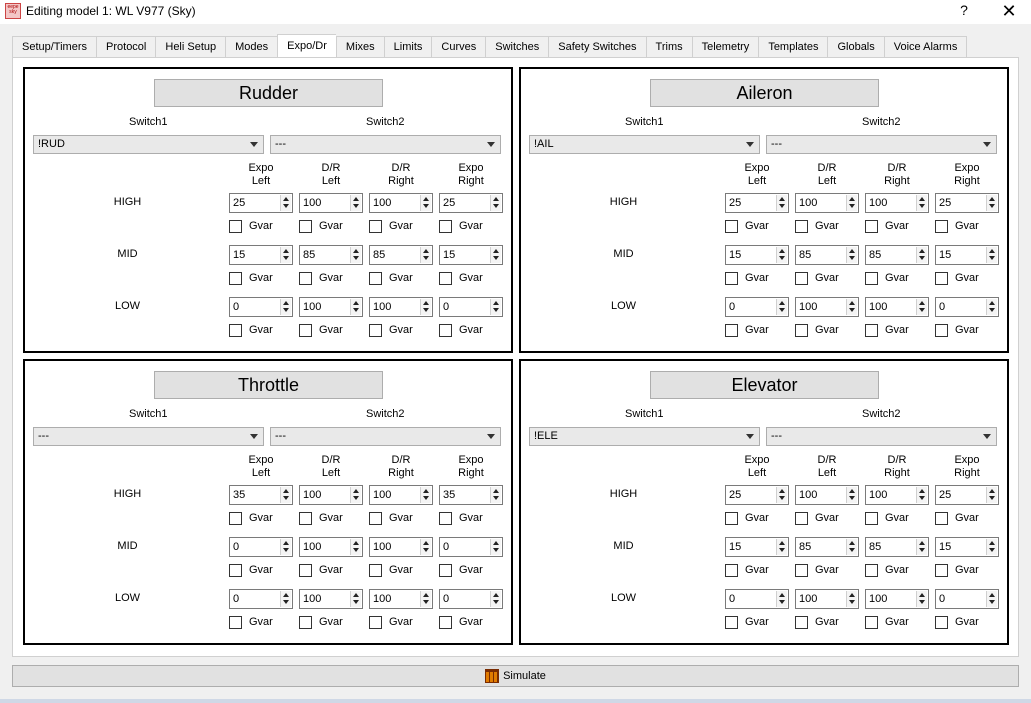 This screenshot has width=1031, height=703. What do you see at coordinates (967, 307) in the screenshot?
I see `aileron-low-expo-right-spinbox: 0` at bounding box center [967, 307].